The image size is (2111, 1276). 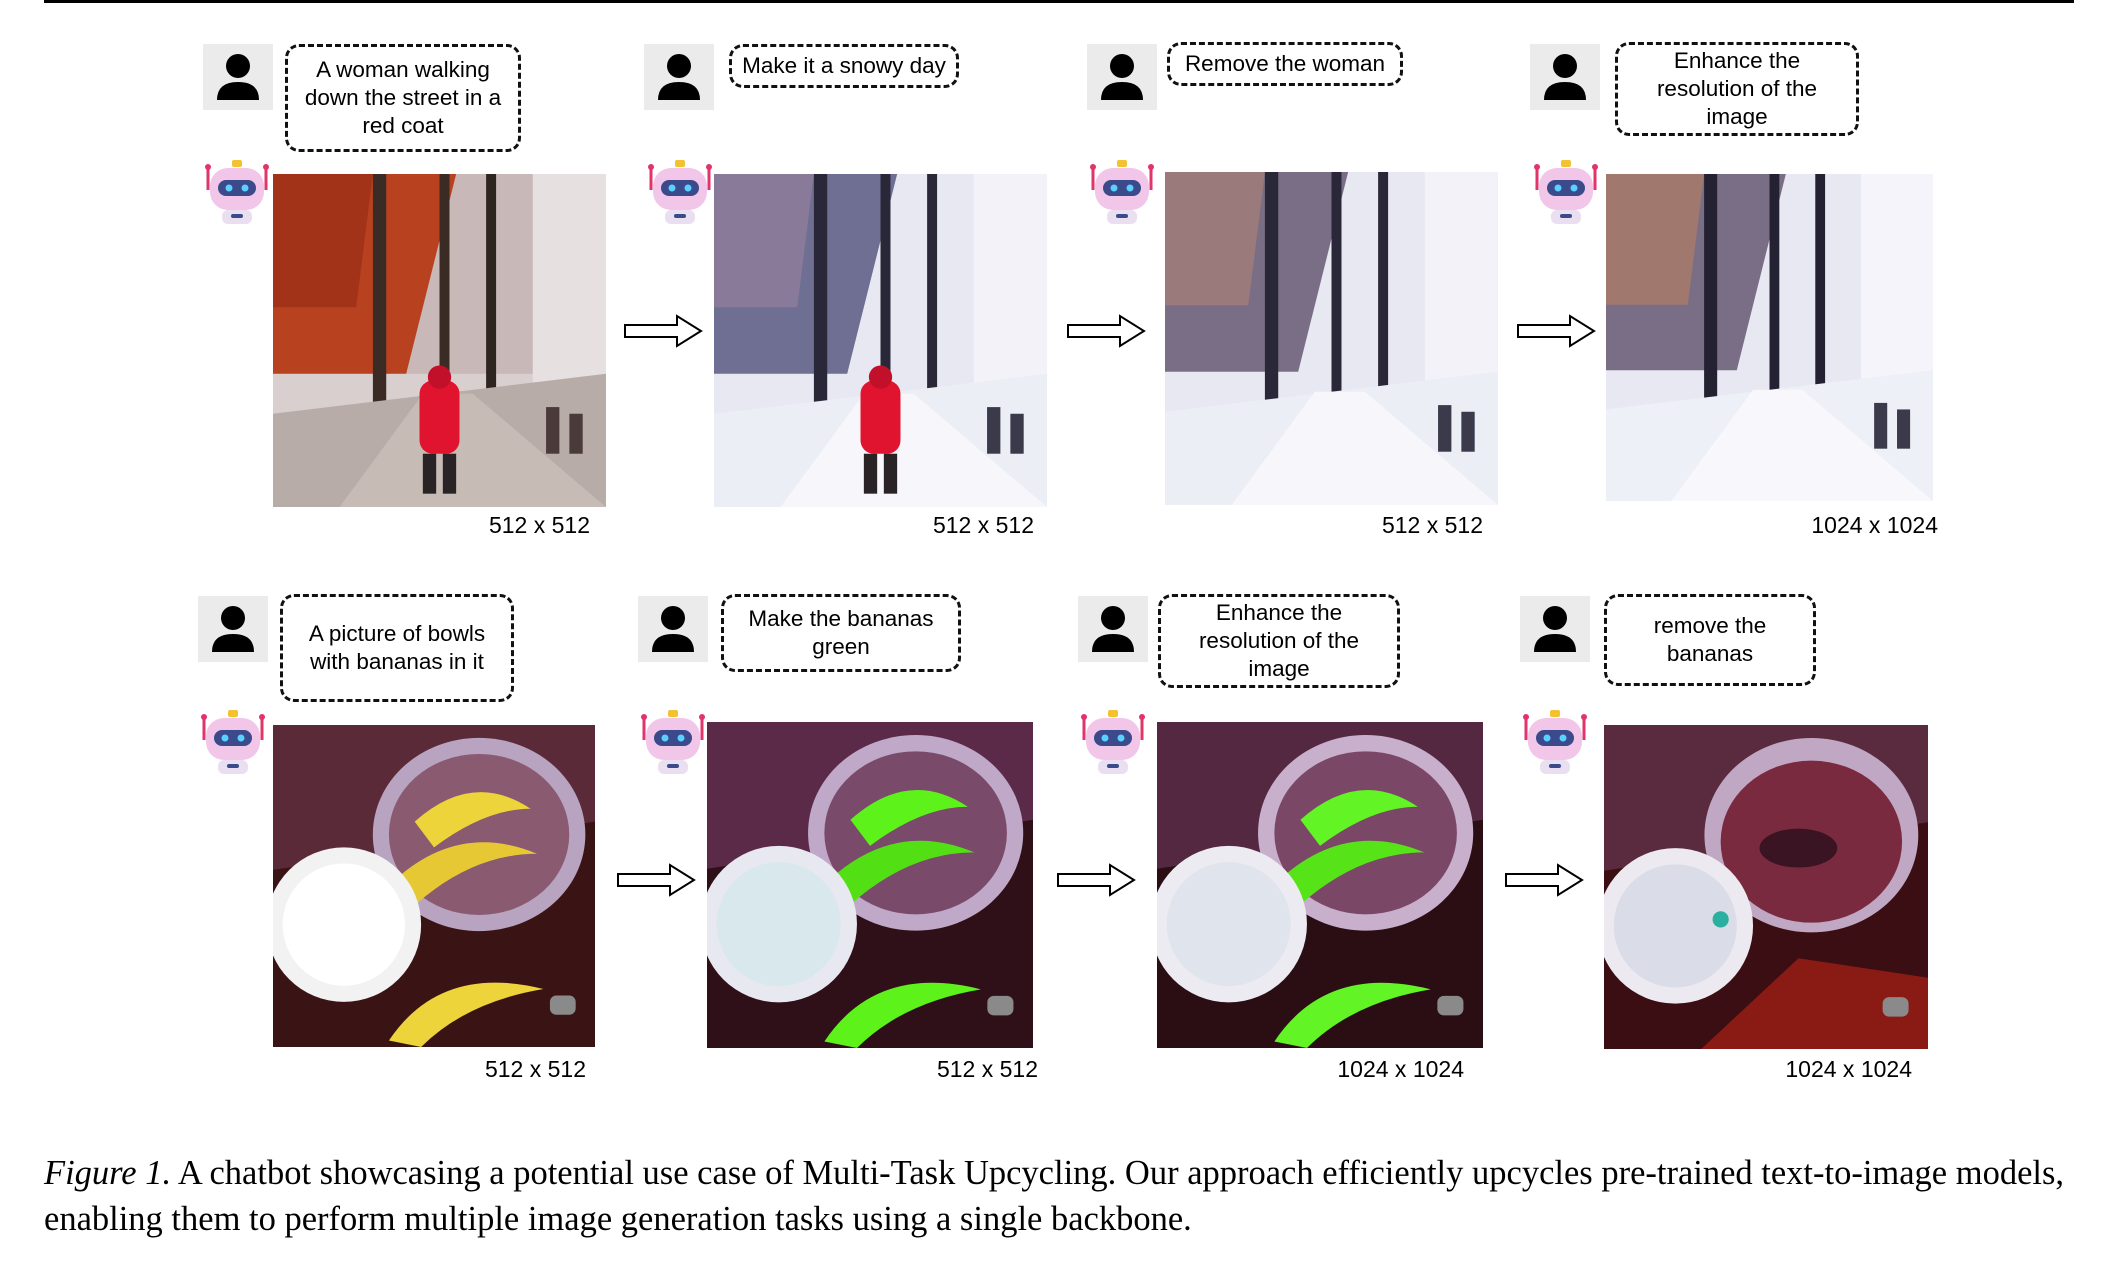 What do you see at coordinates (1285, 64) in the screenshot?
I see `prompt-bubble: Remove the woman` at bounding box center [1285, 64].